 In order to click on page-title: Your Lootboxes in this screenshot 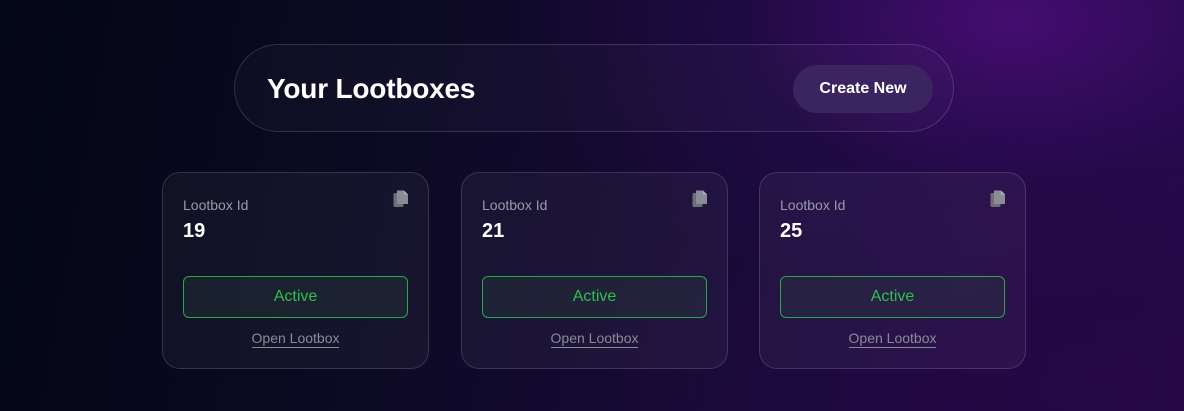, I will do `click(371, 88)`.